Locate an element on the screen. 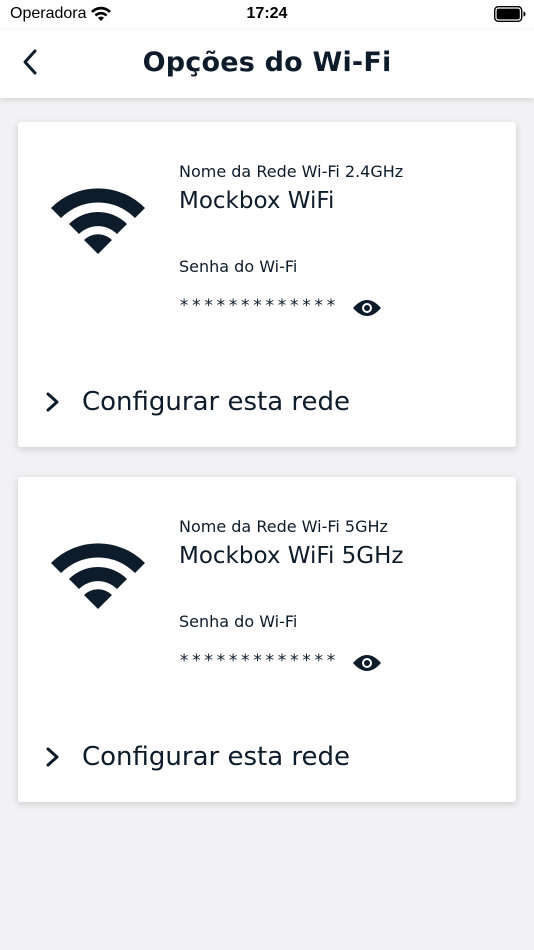 The width and height of the screenshot is (534, 950). network-name-label: Nome da Rede Wi-Fi 5GHz is located at coordinates (283, 526).